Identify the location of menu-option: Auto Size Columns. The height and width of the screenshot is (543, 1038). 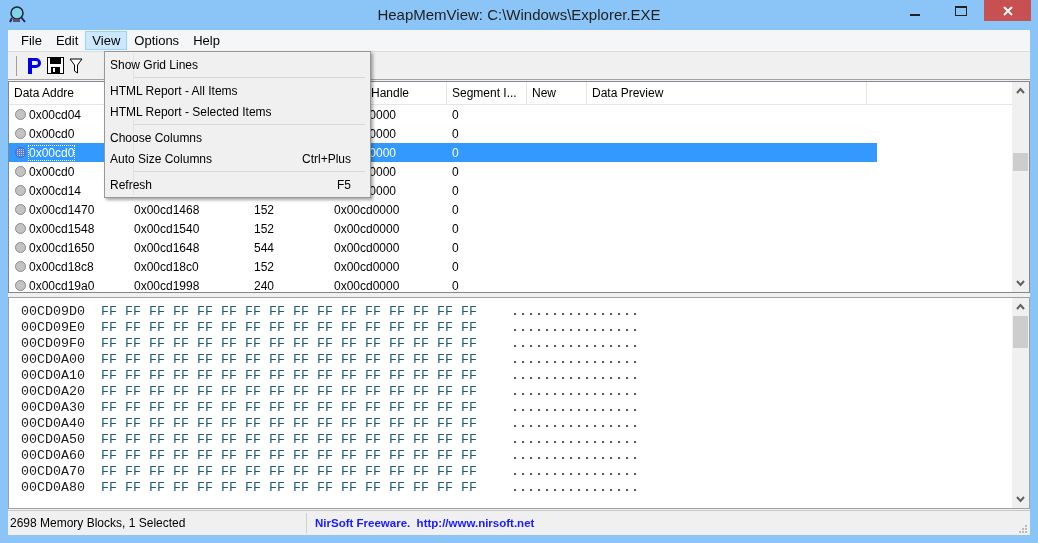
(161, 158).